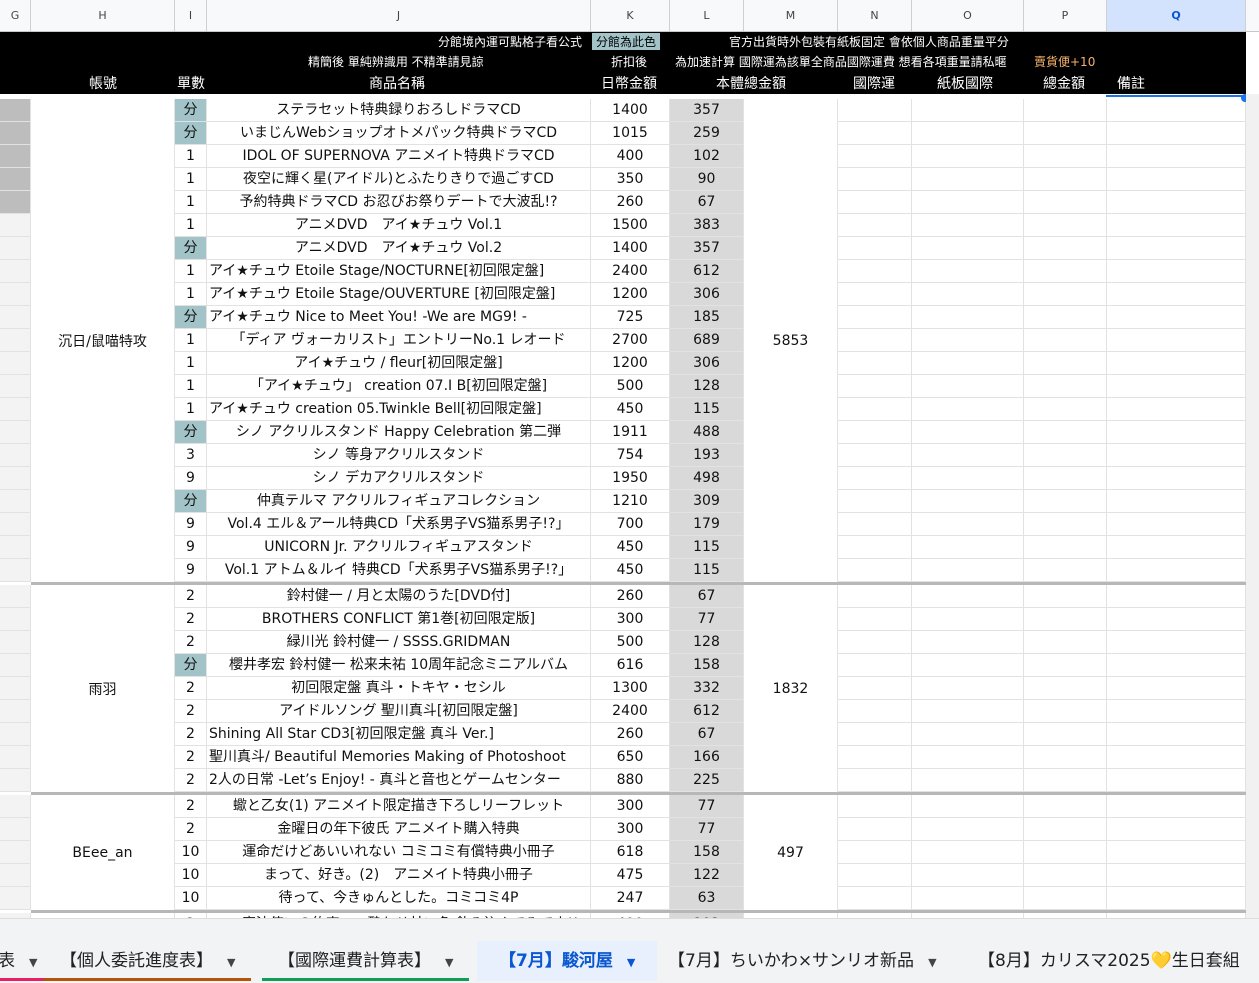  Describe the element at coordinates (630, 478) in the screenshot. I see `jpy-cell: 1950` at that location.